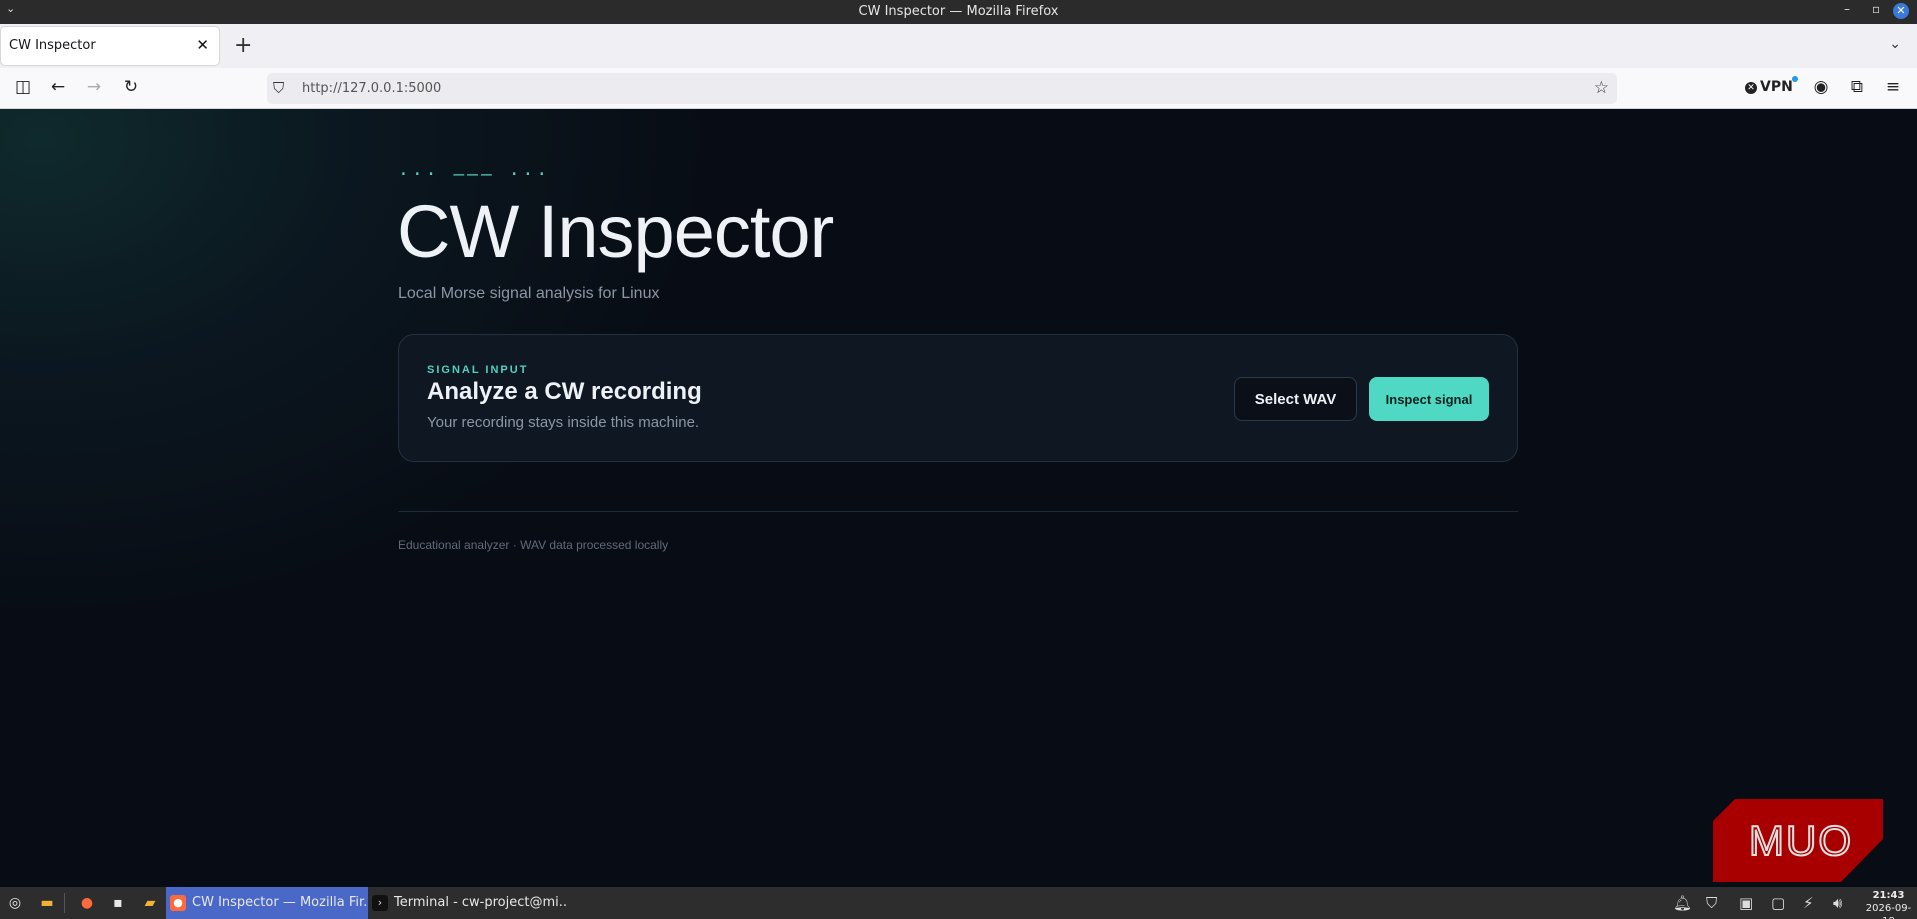 The image size is (1917, 919). What do you see at coordinates (1295, 399) in the screenshot?
I see `select-wav-button: Select WAV` at bounding box center [1295, 399].